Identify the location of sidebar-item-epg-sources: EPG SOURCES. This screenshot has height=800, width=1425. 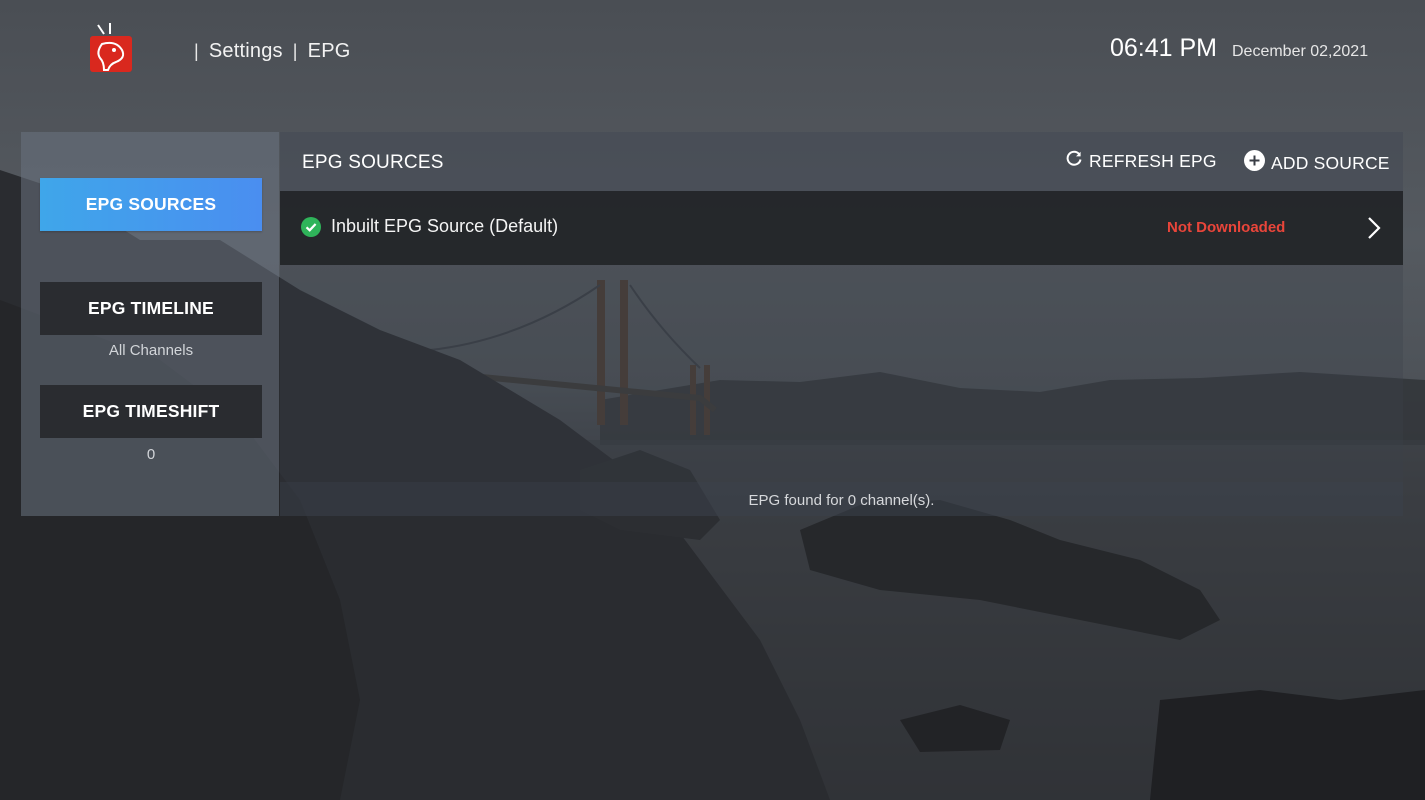
(151, 204).